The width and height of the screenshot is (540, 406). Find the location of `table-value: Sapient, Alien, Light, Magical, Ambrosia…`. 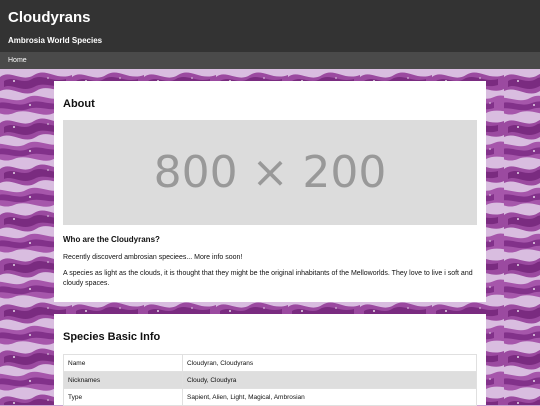

table-value: Sapient, Alien, Light, Magical, Ambrosia… is located at coordinates (329, 397).